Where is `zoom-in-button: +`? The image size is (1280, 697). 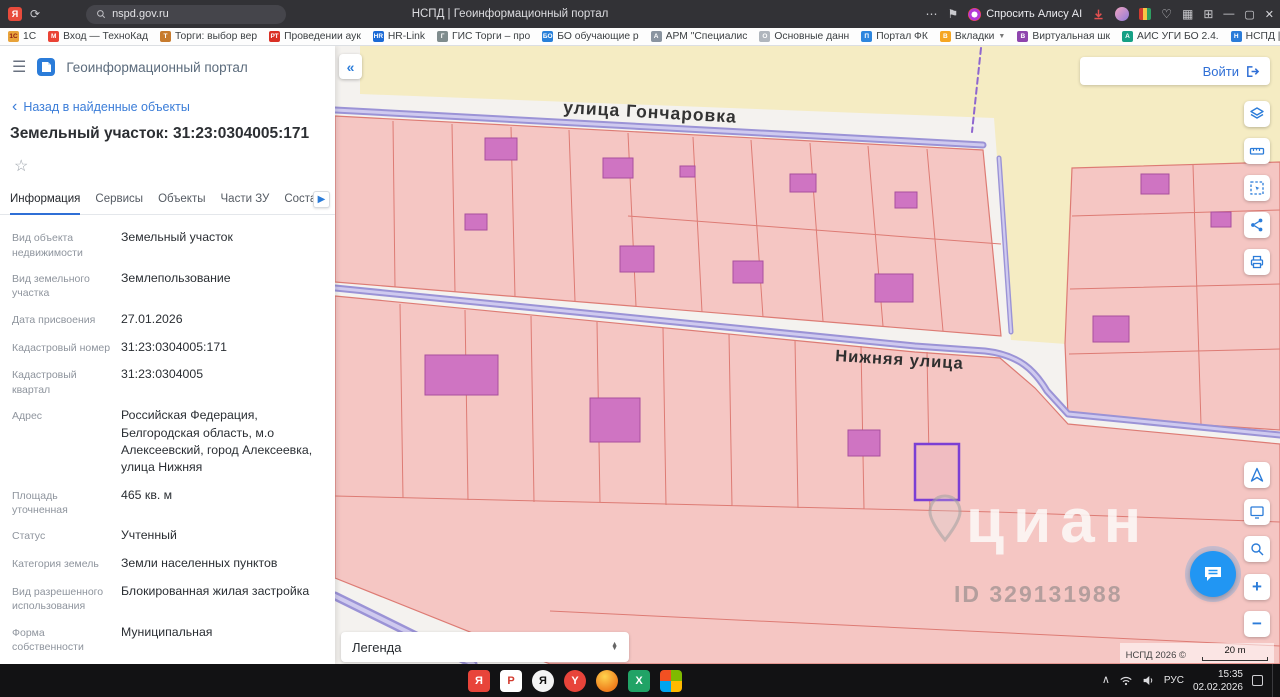
zoom-in-button: + is located at coordinates (1257, 587).